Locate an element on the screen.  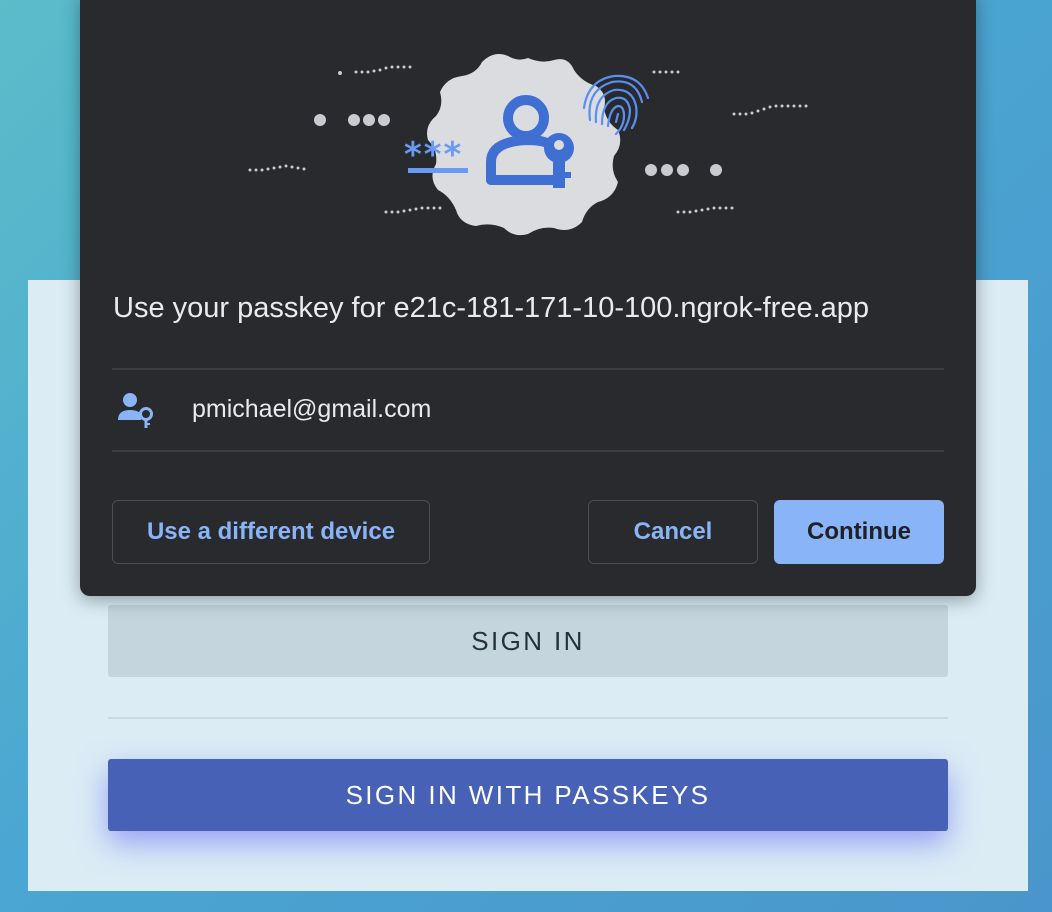
continue-button: Continue is located at coordinates (859, 532).